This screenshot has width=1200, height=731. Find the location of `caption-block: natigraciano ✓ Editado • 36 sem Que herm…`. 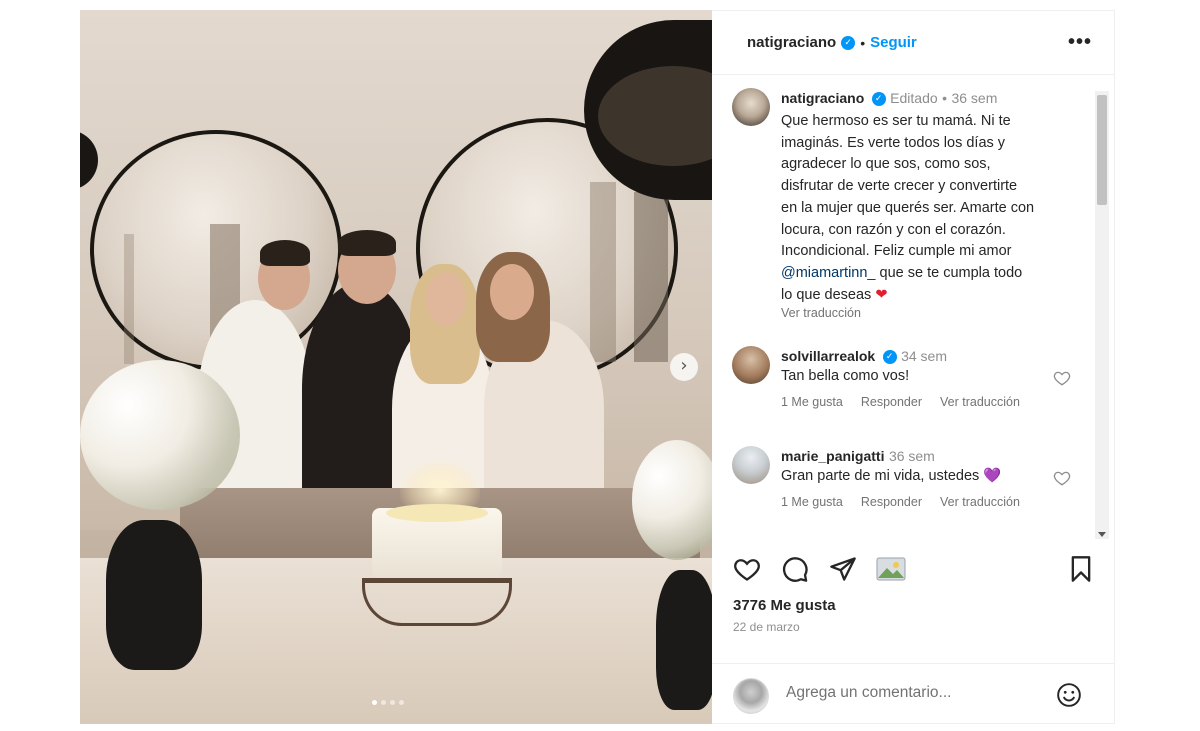

caption-block: natigraciano ✓ Editado • 36 sem Que herm… is located at coordinates (936, 205).